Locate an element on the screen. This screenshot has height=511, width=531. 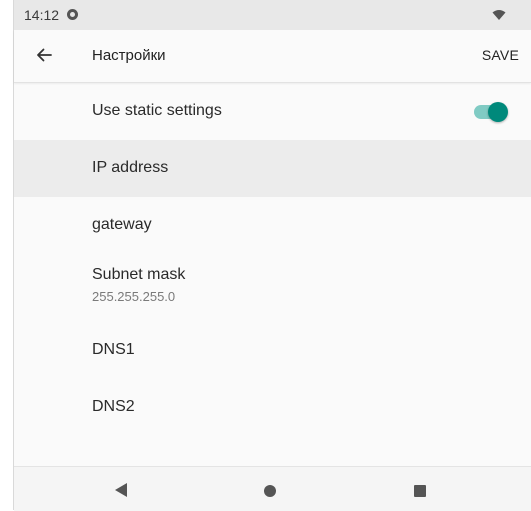
status-time: 14:12 is located at coordinates (42, 15).